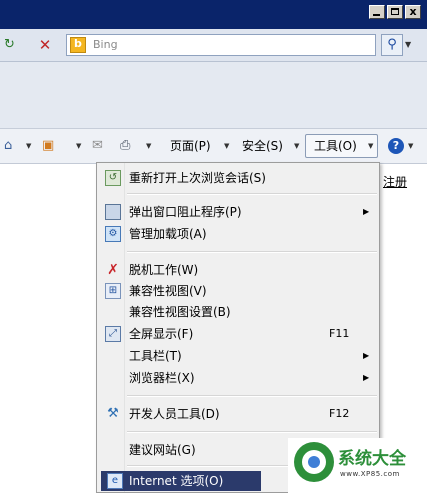  I want to click on menu-item-developer-tools: ⚒ 开发人员工具(D) F12, so click(238, 414).